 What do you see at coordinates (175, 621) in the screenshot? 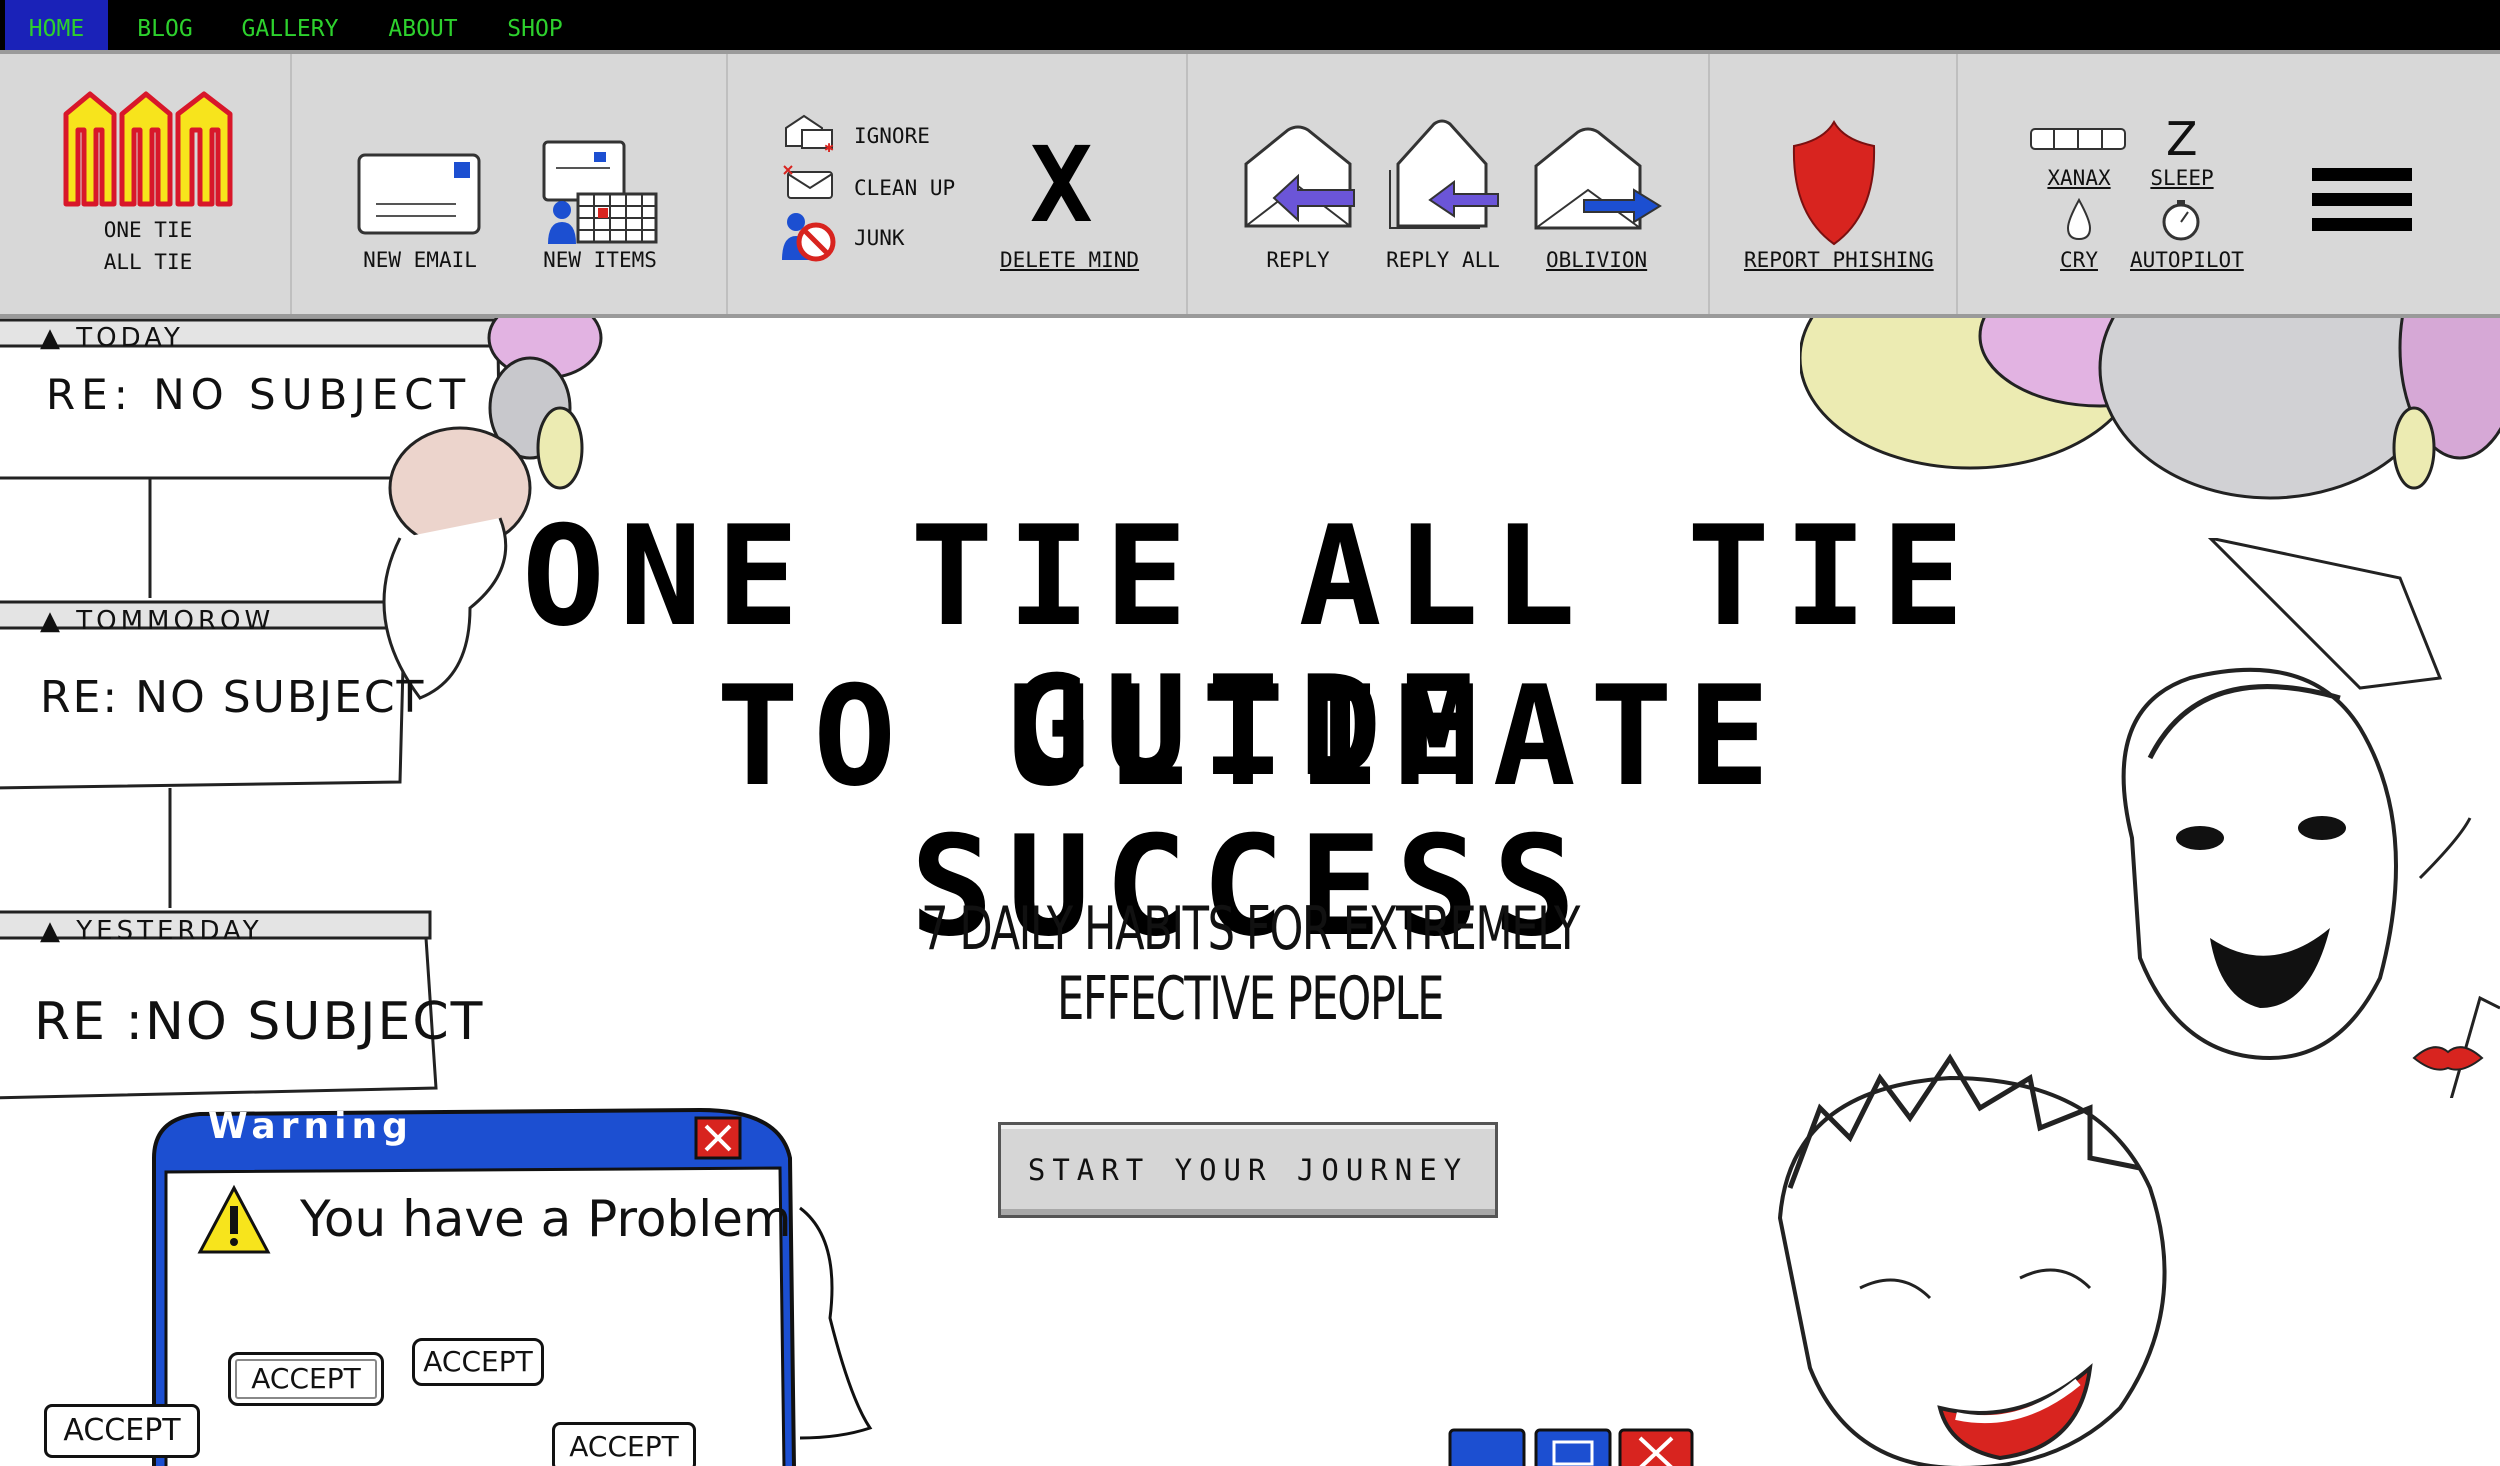
I see `tomorrow-label: TOMMOROW` at bounding box center [175, 621].